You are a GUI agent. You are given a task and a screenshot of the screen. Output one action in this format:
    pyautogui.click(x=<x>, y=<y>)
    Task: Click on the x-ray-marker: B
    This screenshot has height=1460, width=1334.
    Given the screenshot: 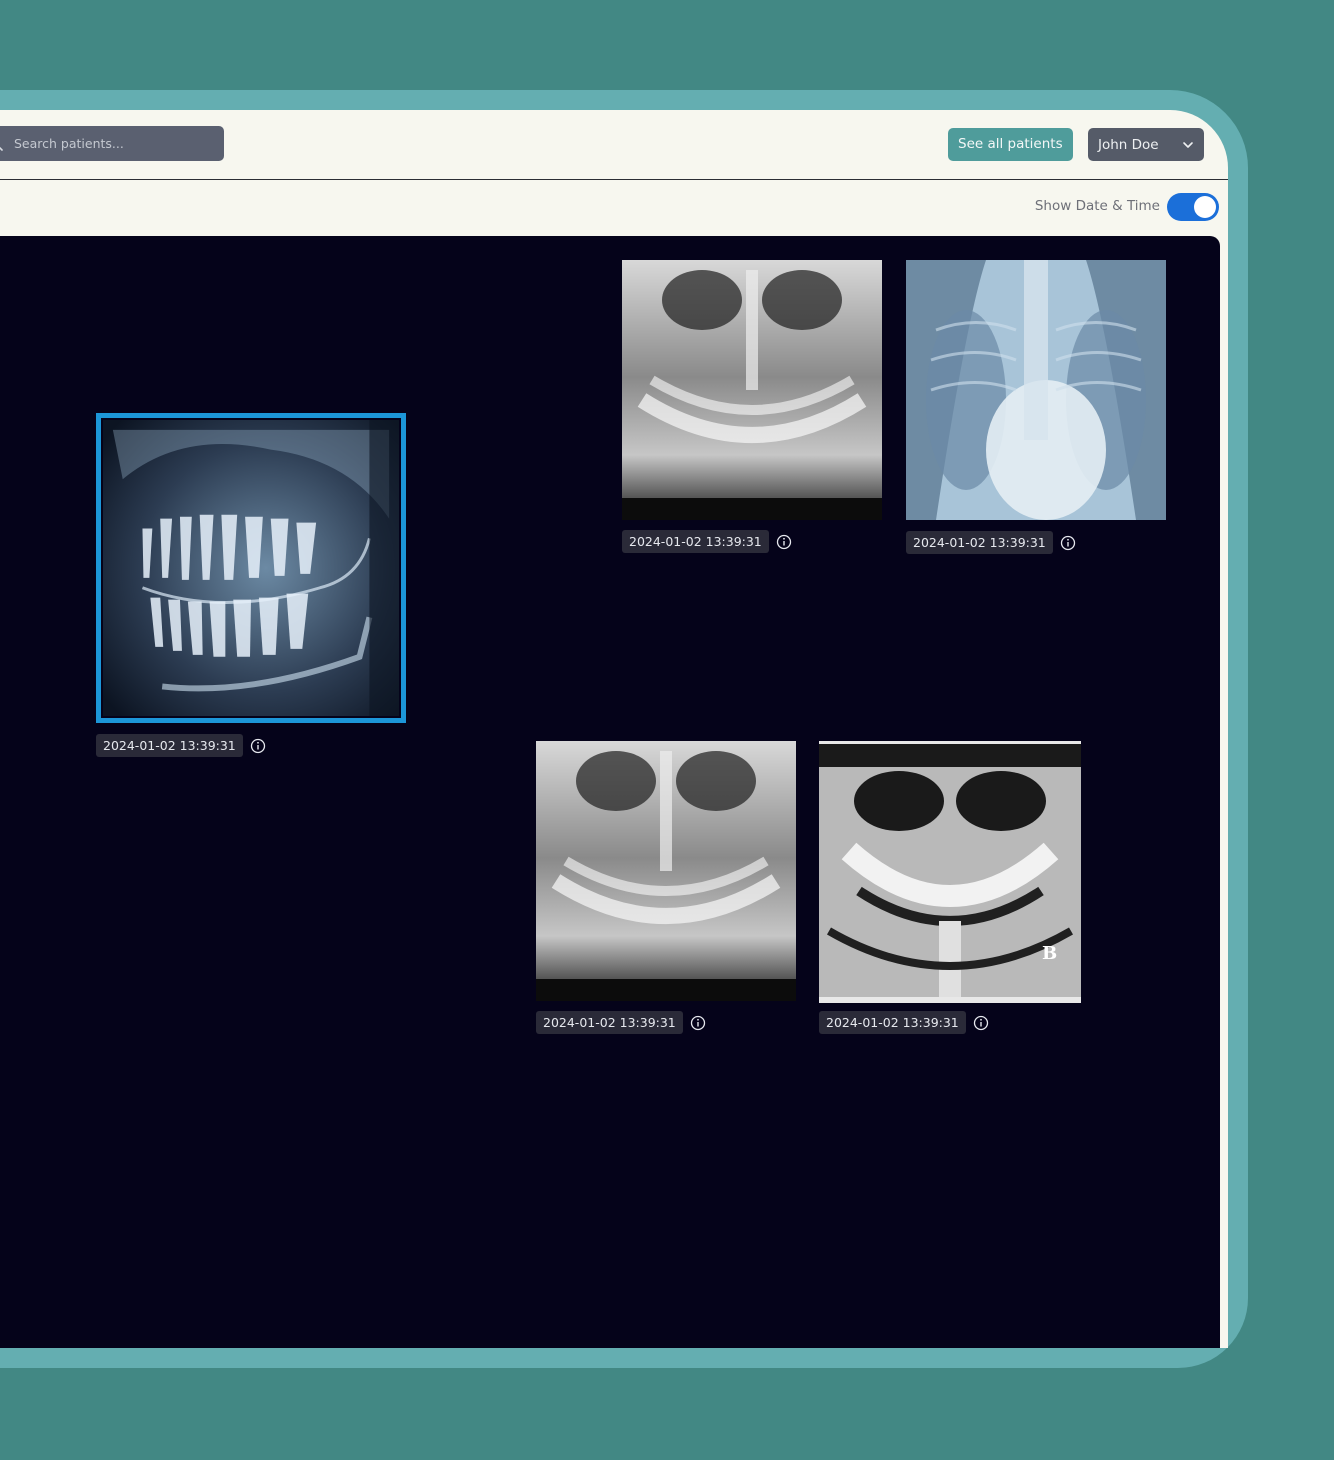 What is the action you would take?
    pyautogui.click(x=1050, y=953)
    